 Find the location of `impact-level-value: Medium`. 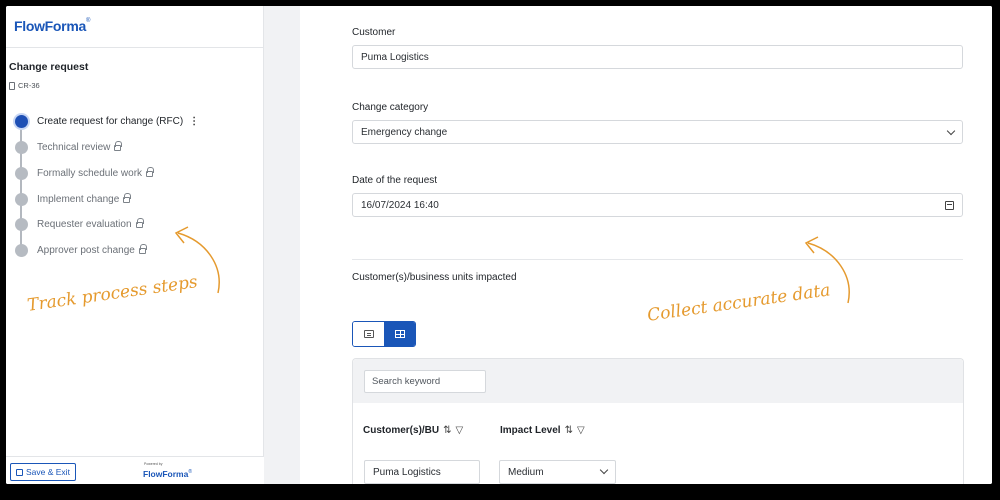

impact-level-value: Medium is located at coordinates (526, 472).